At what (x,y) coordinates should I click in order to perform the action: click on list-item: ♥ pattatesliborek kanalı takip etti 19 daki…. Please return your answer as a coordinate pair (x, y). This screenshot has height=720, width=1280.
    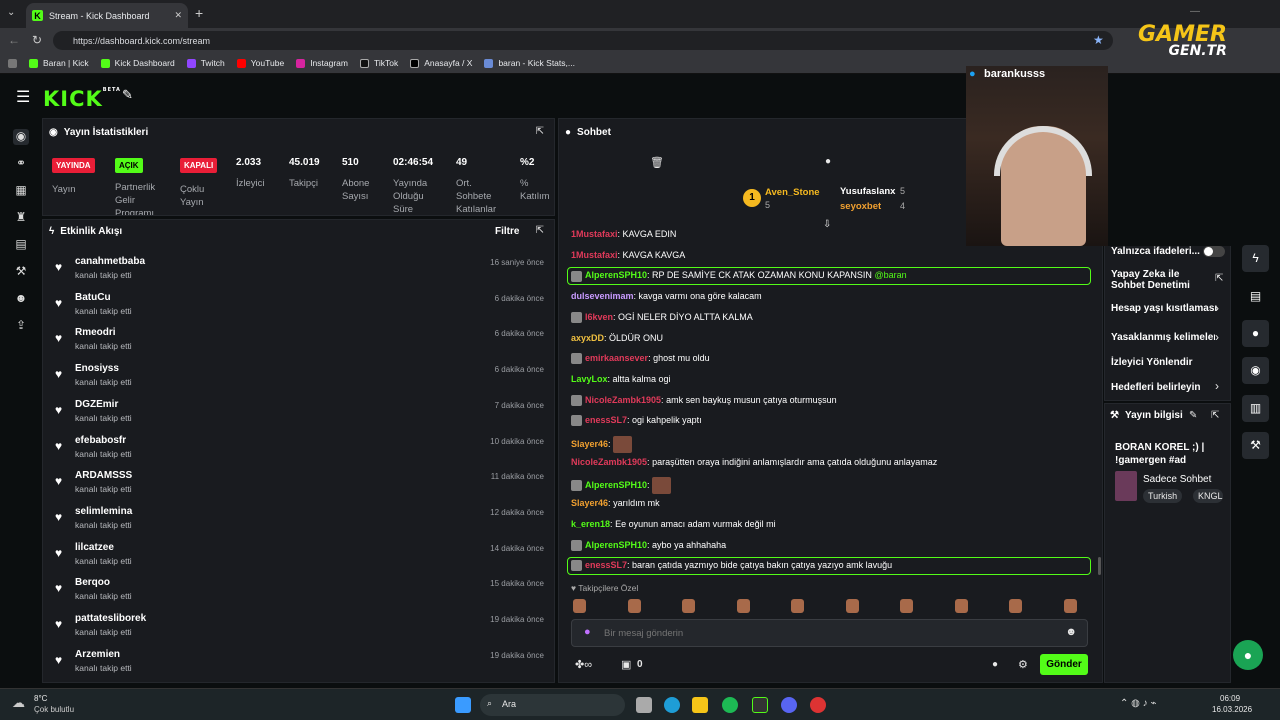
    Looking at the image, I should click on (299, 630).